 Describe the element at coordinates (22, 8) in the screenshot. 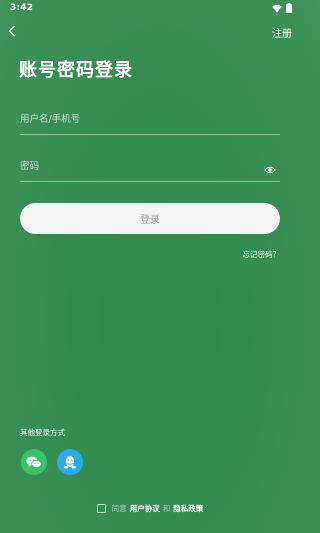

I see `status-time: 3:42` at that location.